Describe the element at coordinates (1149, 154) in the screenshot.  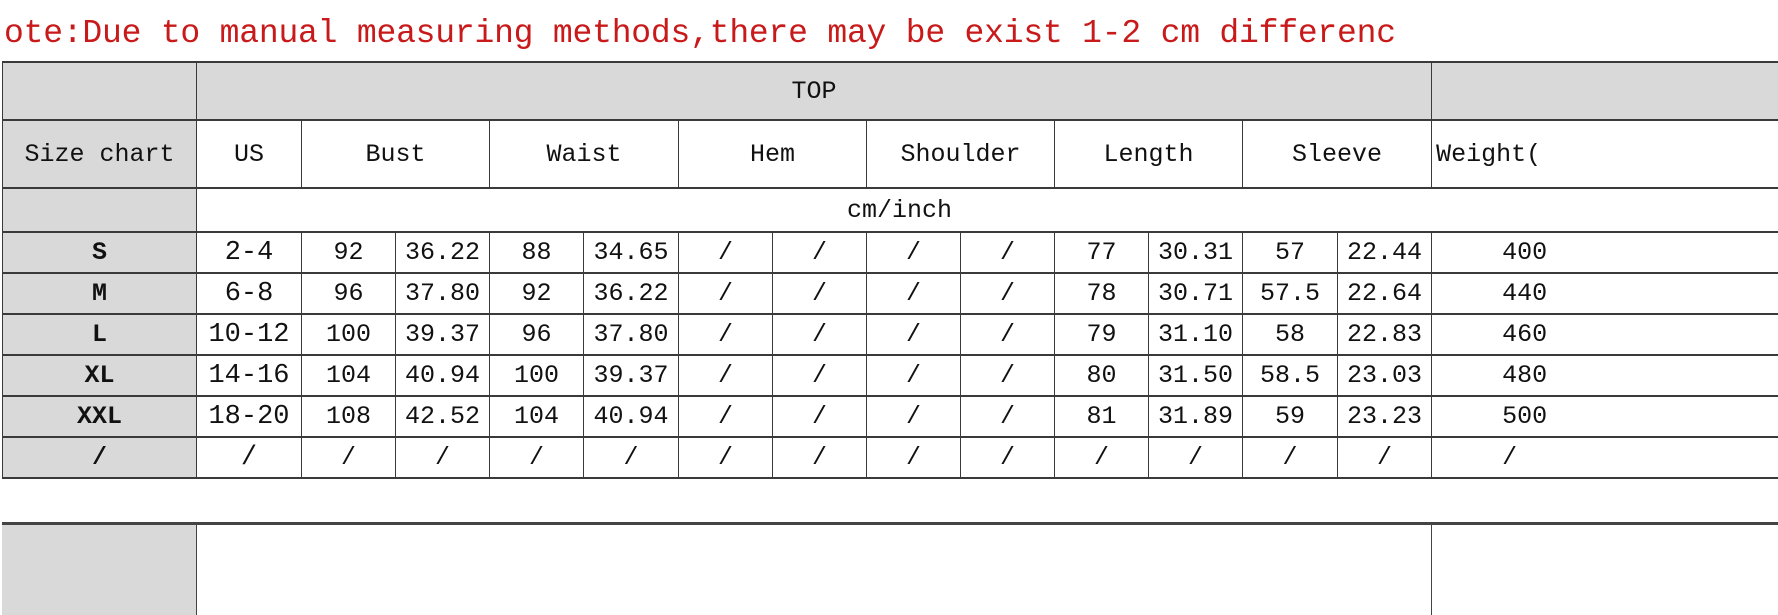
I see `header-length: Length` at that location.